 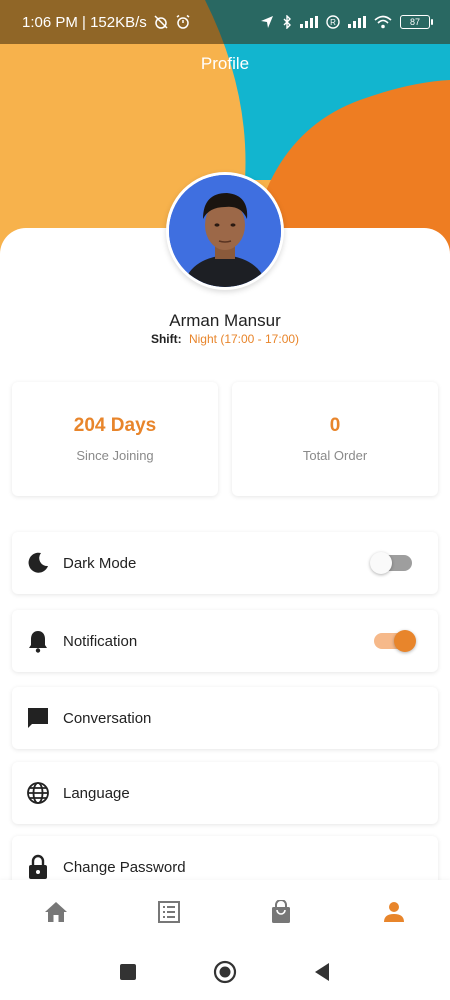 I want to click on stat-label: Since Joining, so click(x=115, y=455).